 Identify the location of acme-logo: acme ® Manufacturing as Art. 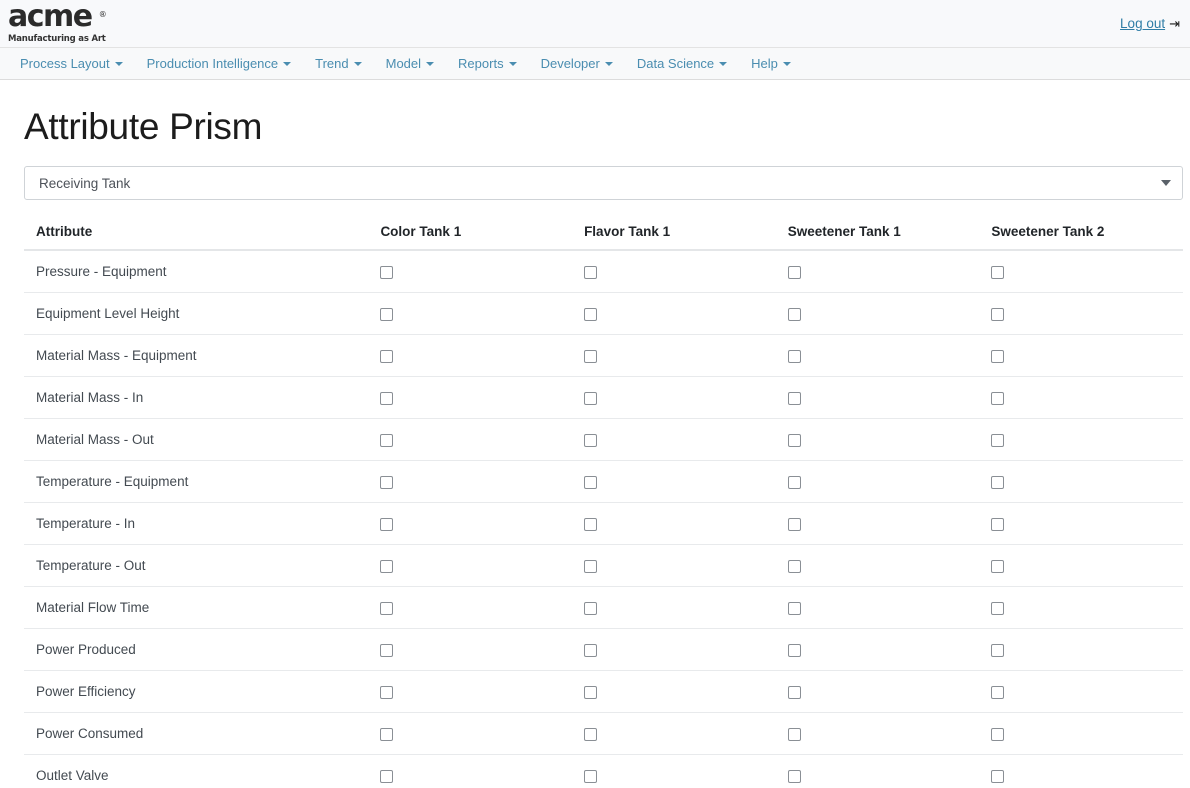
(53, 23).